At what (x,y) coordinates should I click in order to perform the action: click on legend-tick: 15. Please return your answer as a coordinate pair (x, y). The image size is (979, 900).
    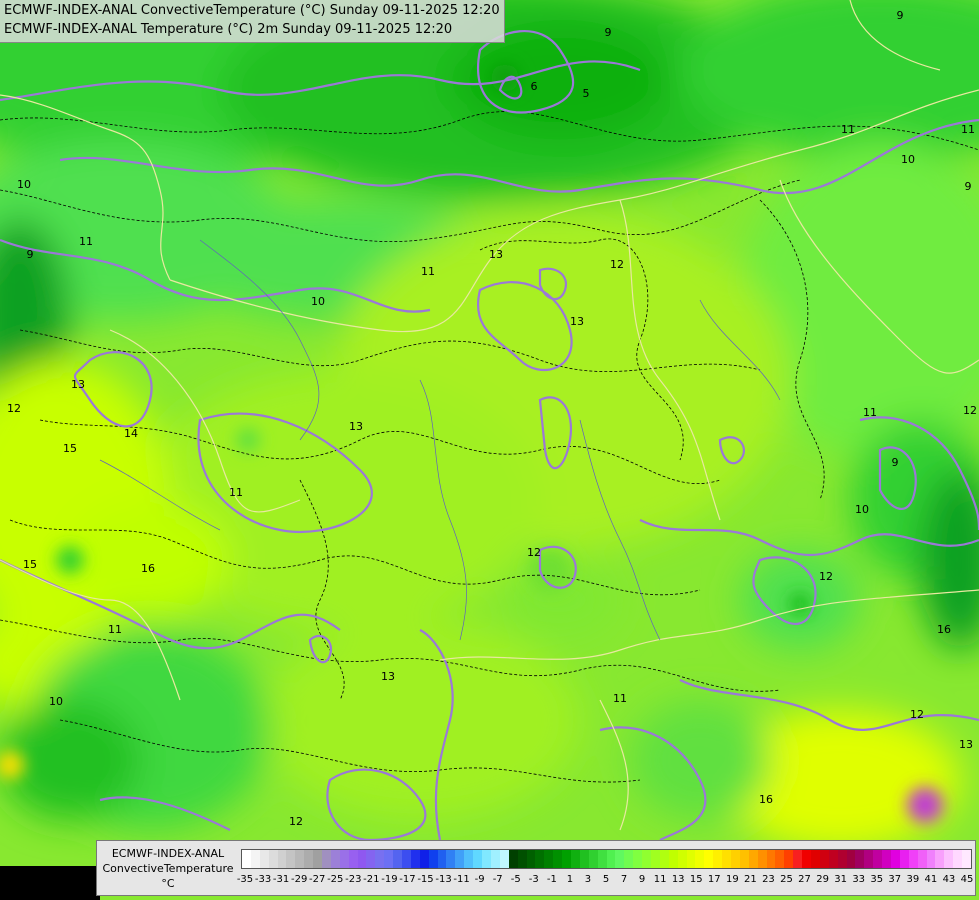
    Looking at the image, I should click on (696, 879).